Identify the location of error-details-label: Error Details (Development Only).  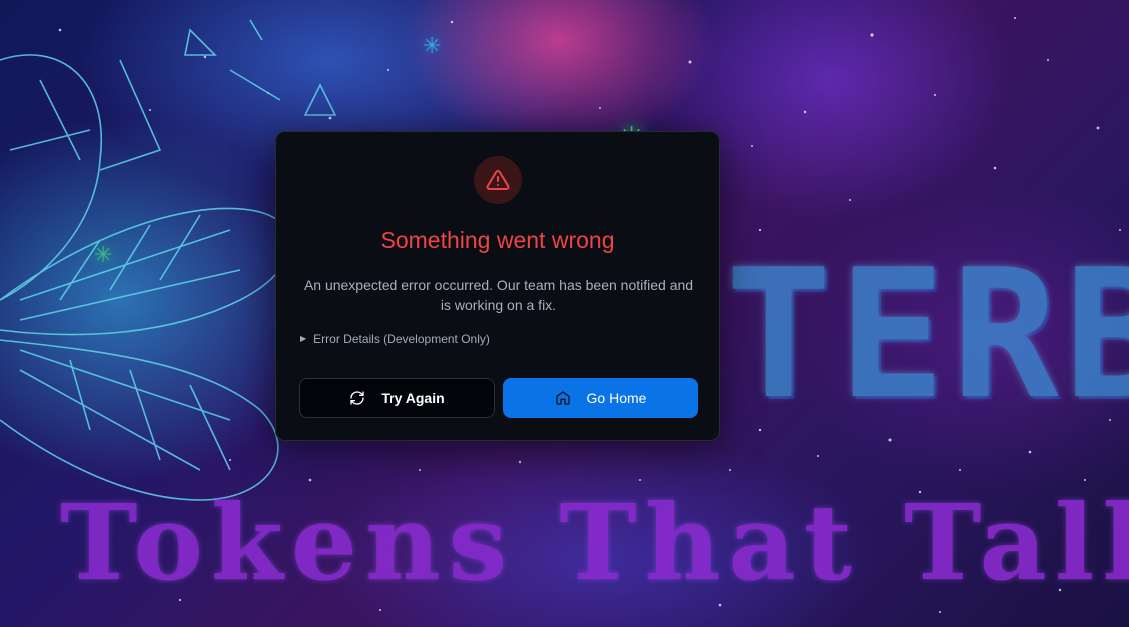
(401, 339).